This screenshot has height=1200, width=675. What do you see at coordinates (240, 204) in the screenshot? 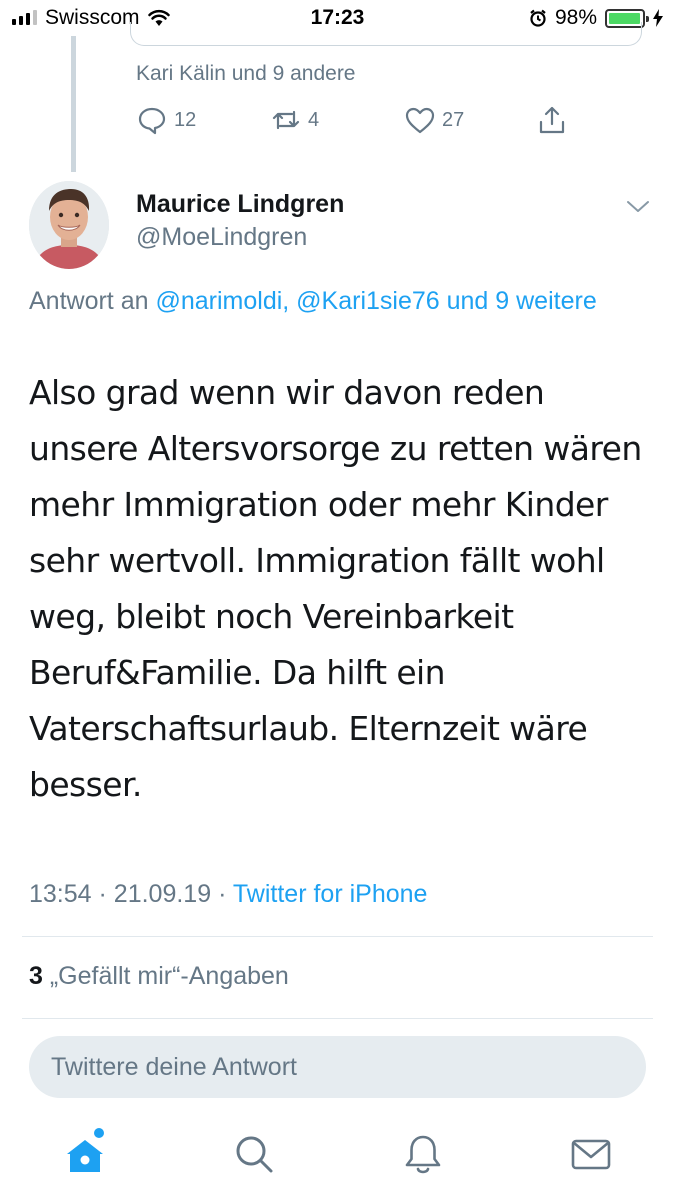
I see `author-name: Maurice Lindgren` at bounding box center [240, 204].